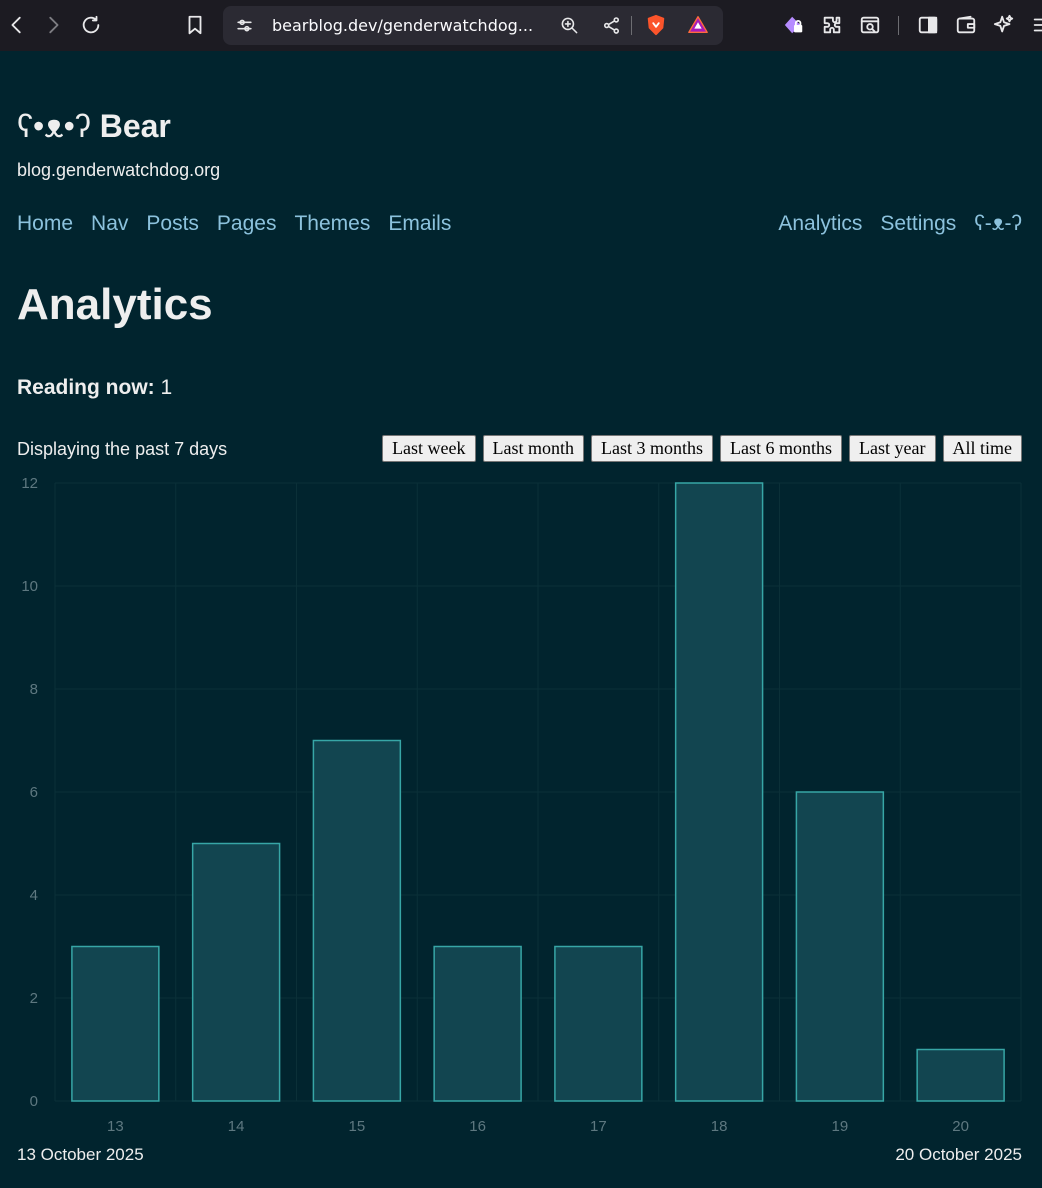 The image size is (1042, 1188). I want to click on menu-icon, so click(1033, 25).